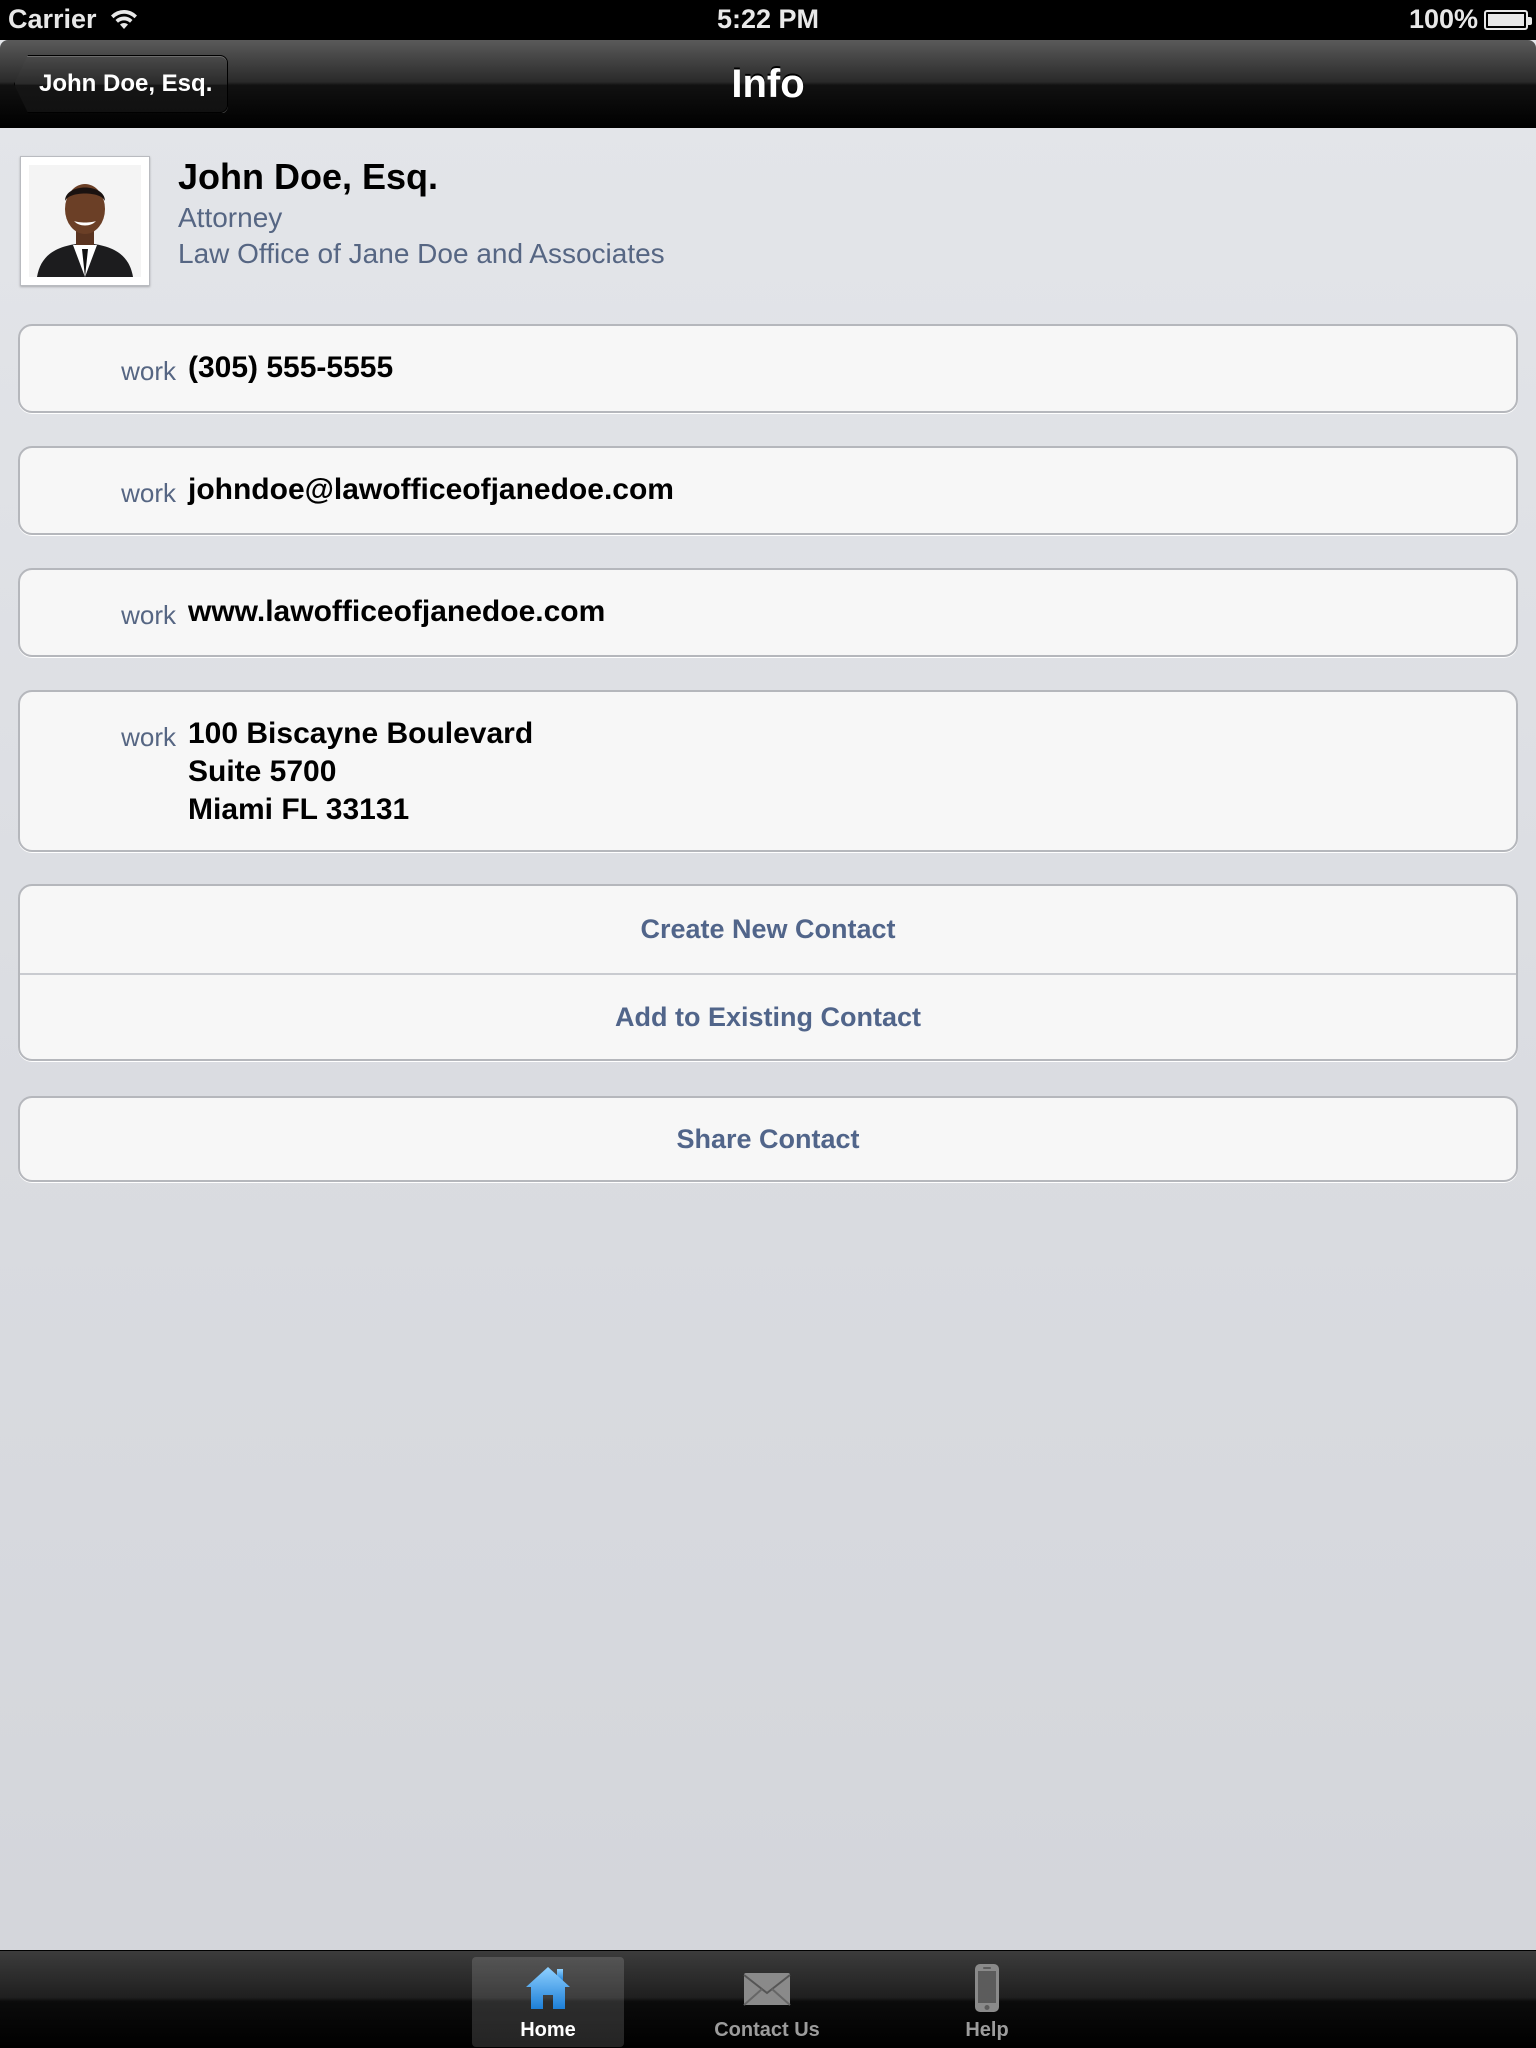 The image size is (1536, 2048). I want to click on tab-contact-us: Contact Us, so click(767, 2002).